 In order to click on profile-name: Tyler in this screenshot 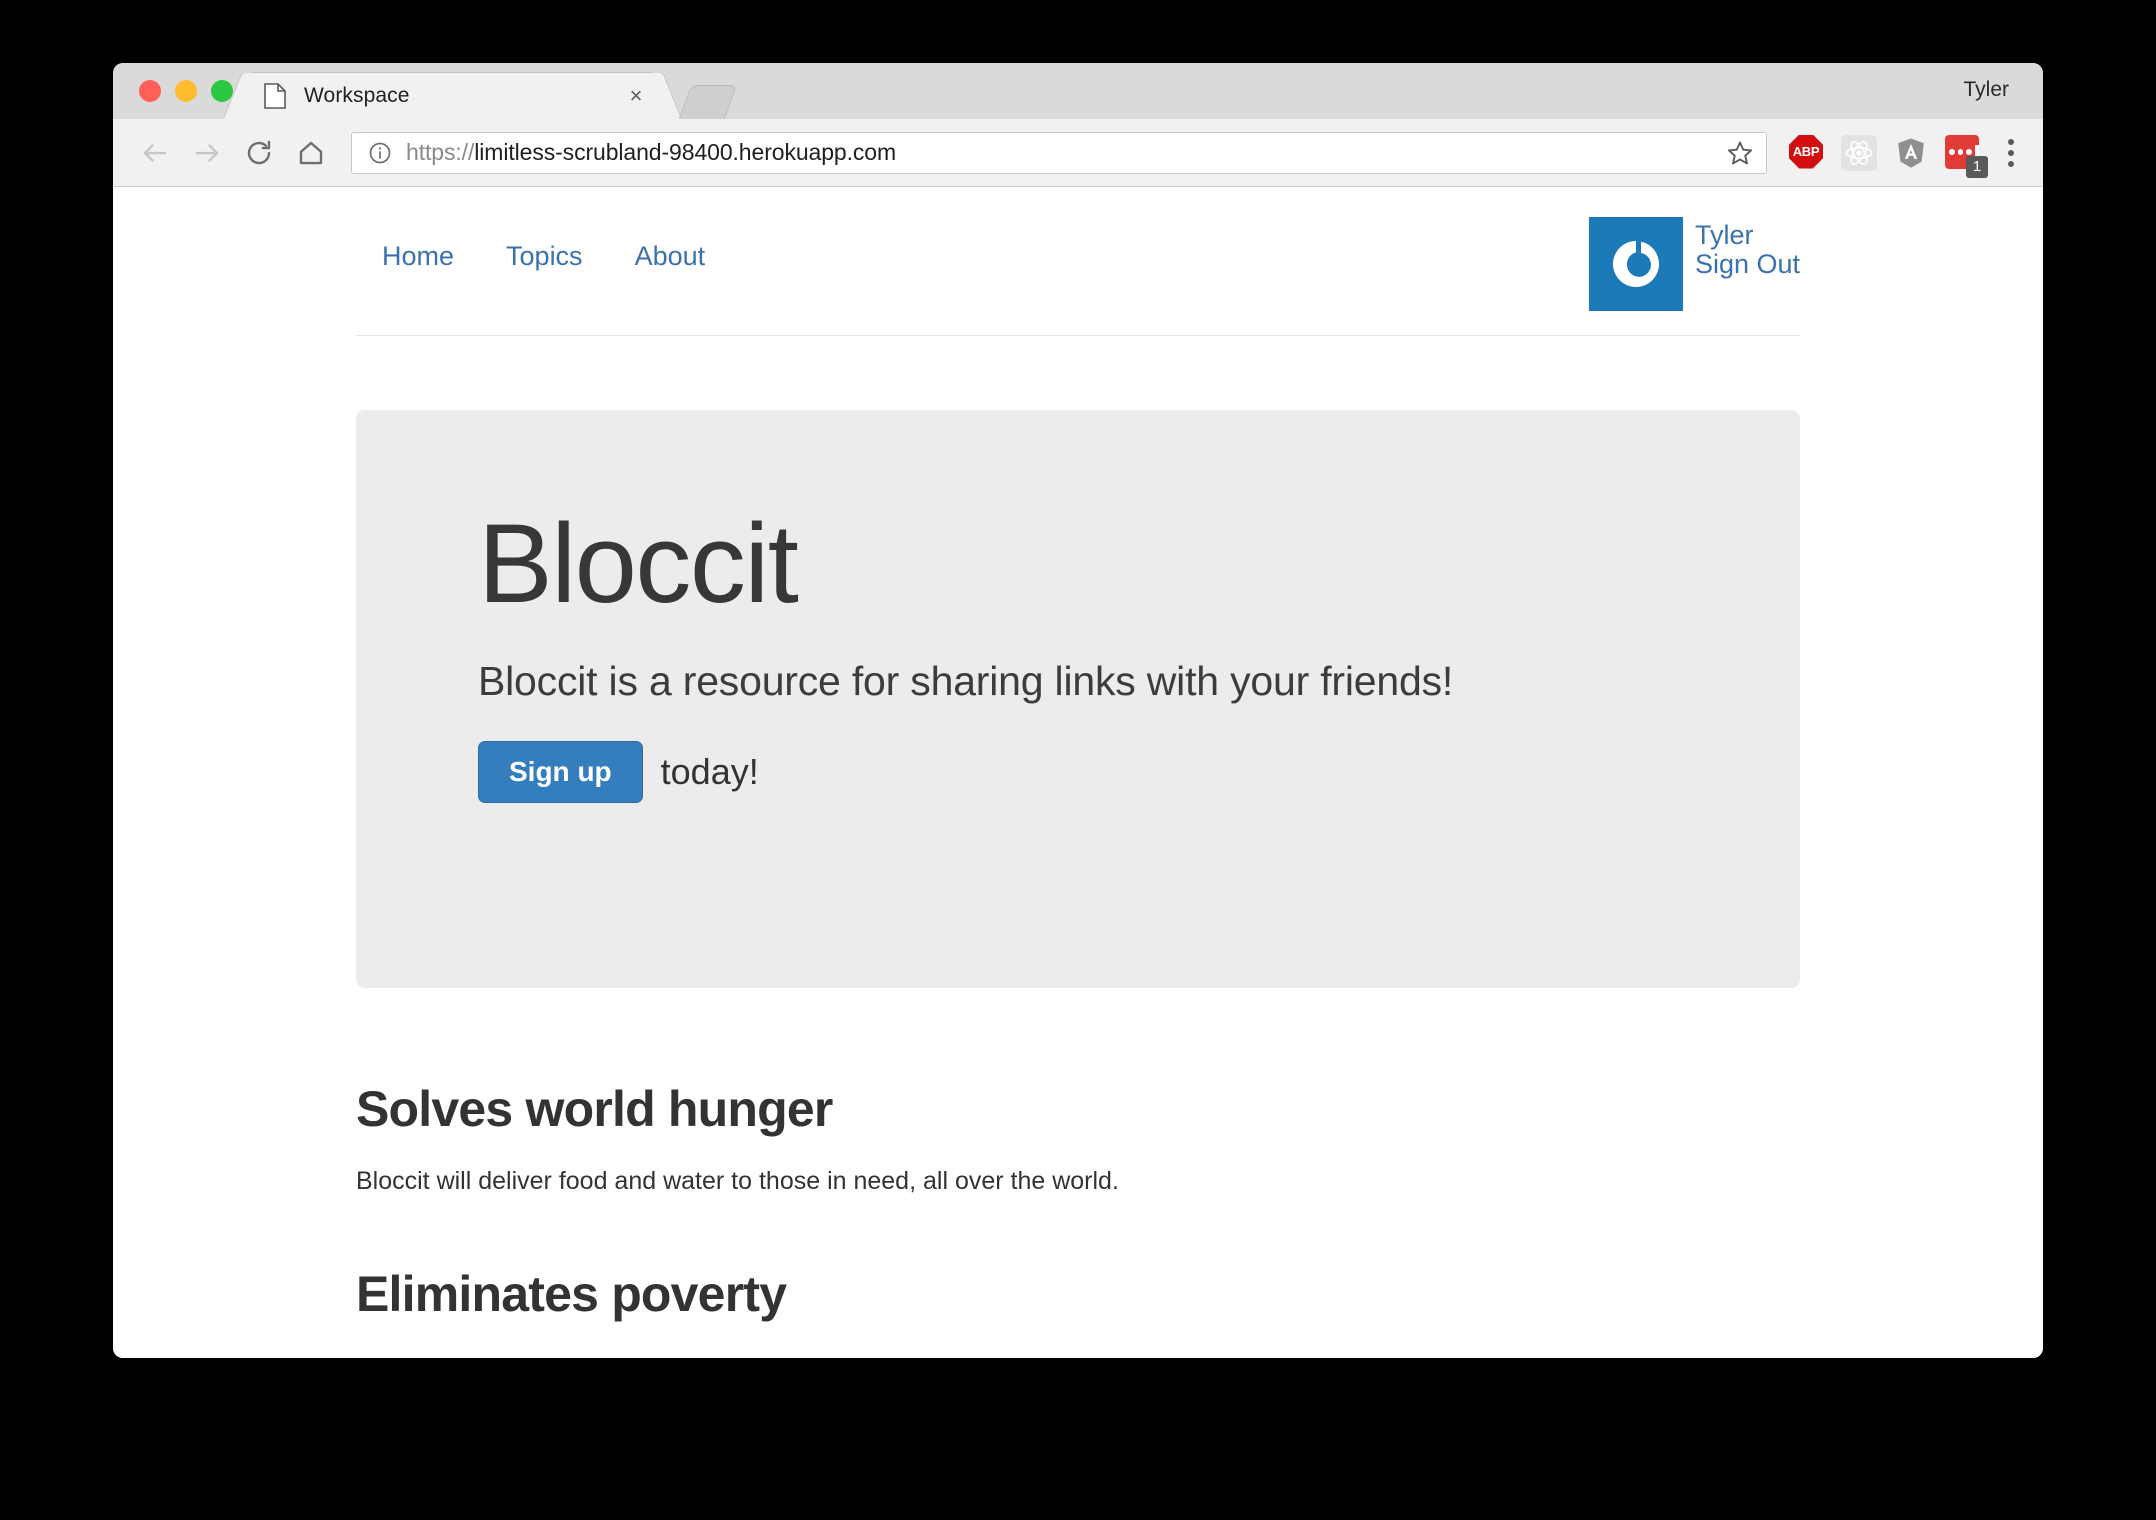, I will do `click(1986, 90)`.